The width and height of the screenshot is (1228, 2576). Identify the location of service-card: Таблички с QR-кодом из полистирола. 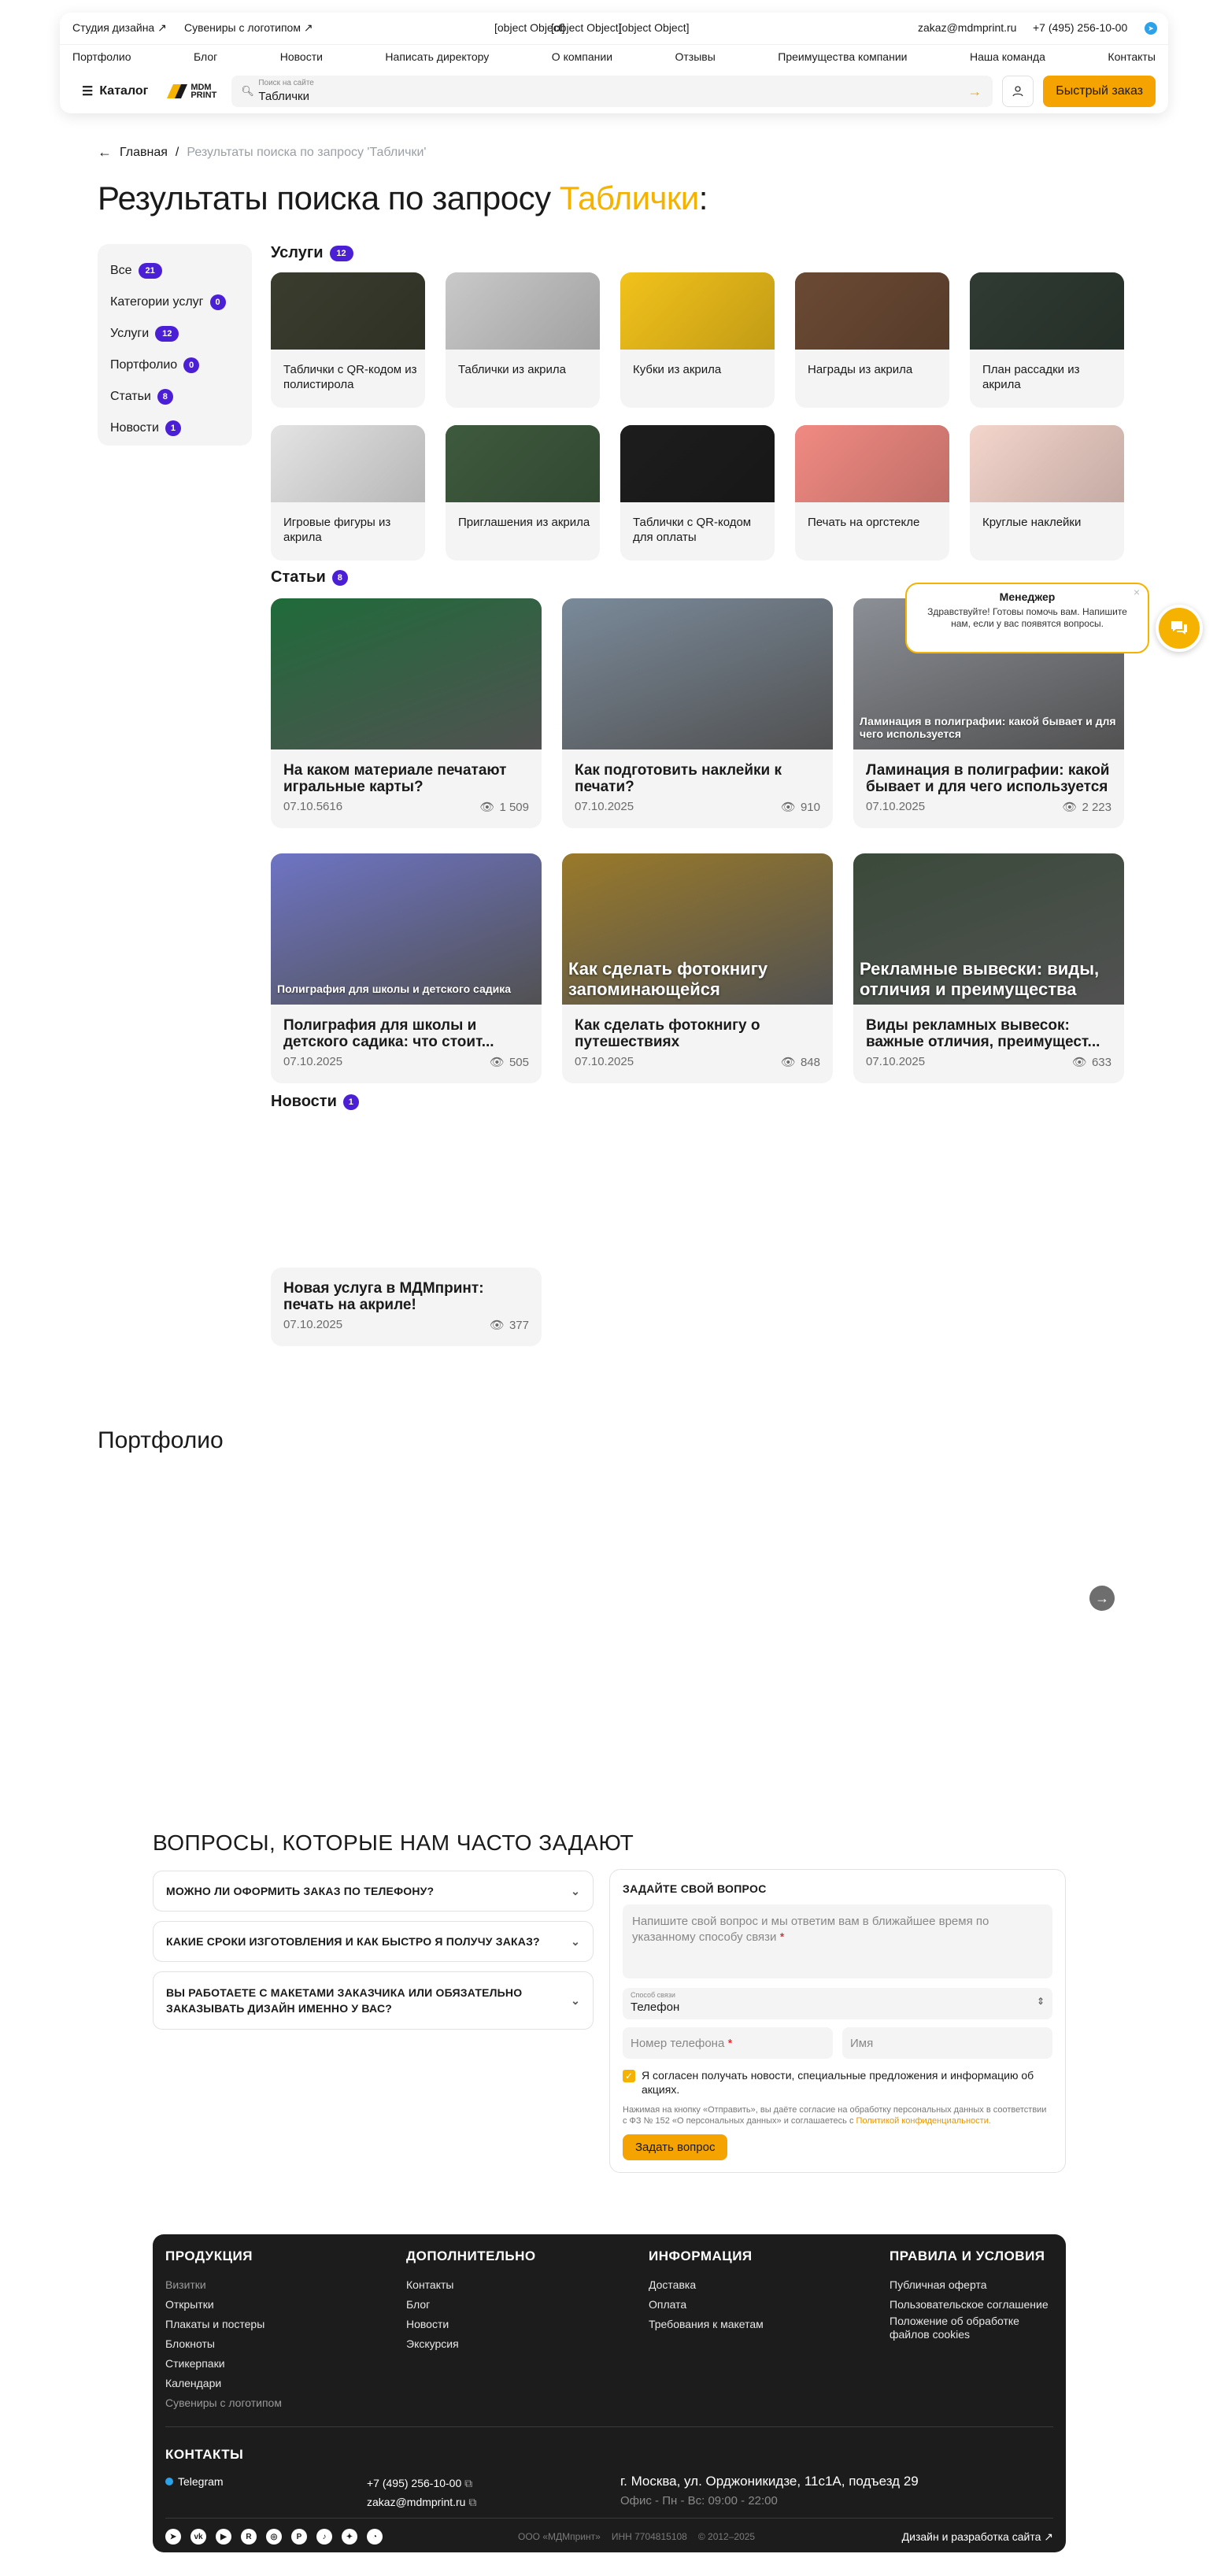
(348, 340).